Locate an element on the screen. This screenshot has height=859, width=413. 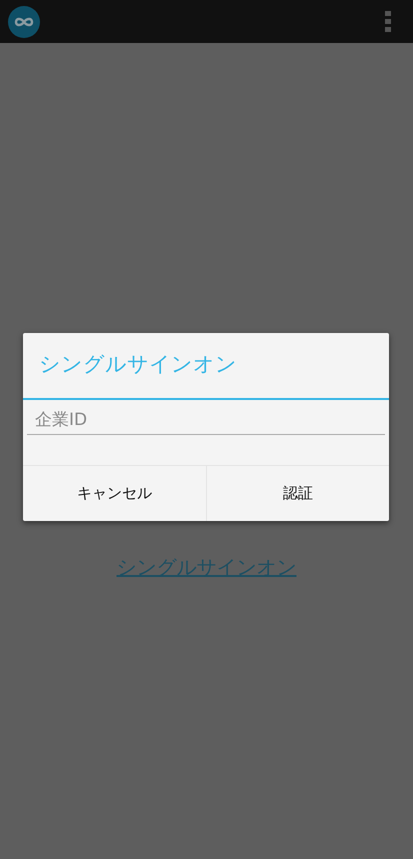
app-logo-icon is located at coordinates (24, 22).